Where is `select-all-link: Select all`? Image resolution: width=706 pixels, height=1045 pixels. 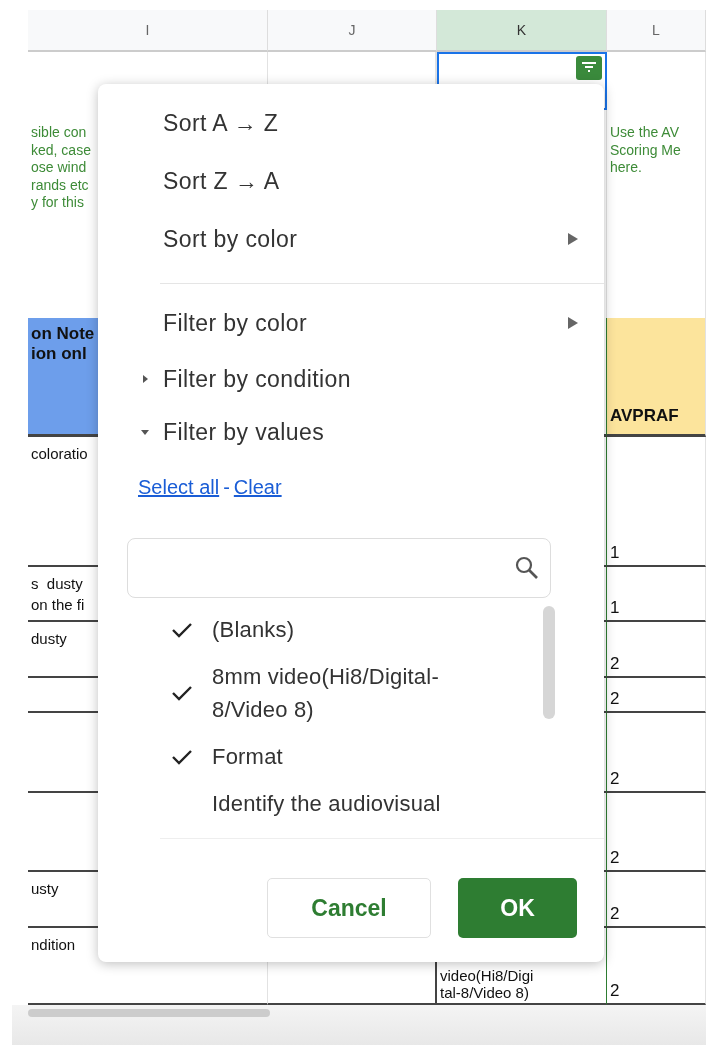
select-all-link: Select all is located at coordinates (179, 487).